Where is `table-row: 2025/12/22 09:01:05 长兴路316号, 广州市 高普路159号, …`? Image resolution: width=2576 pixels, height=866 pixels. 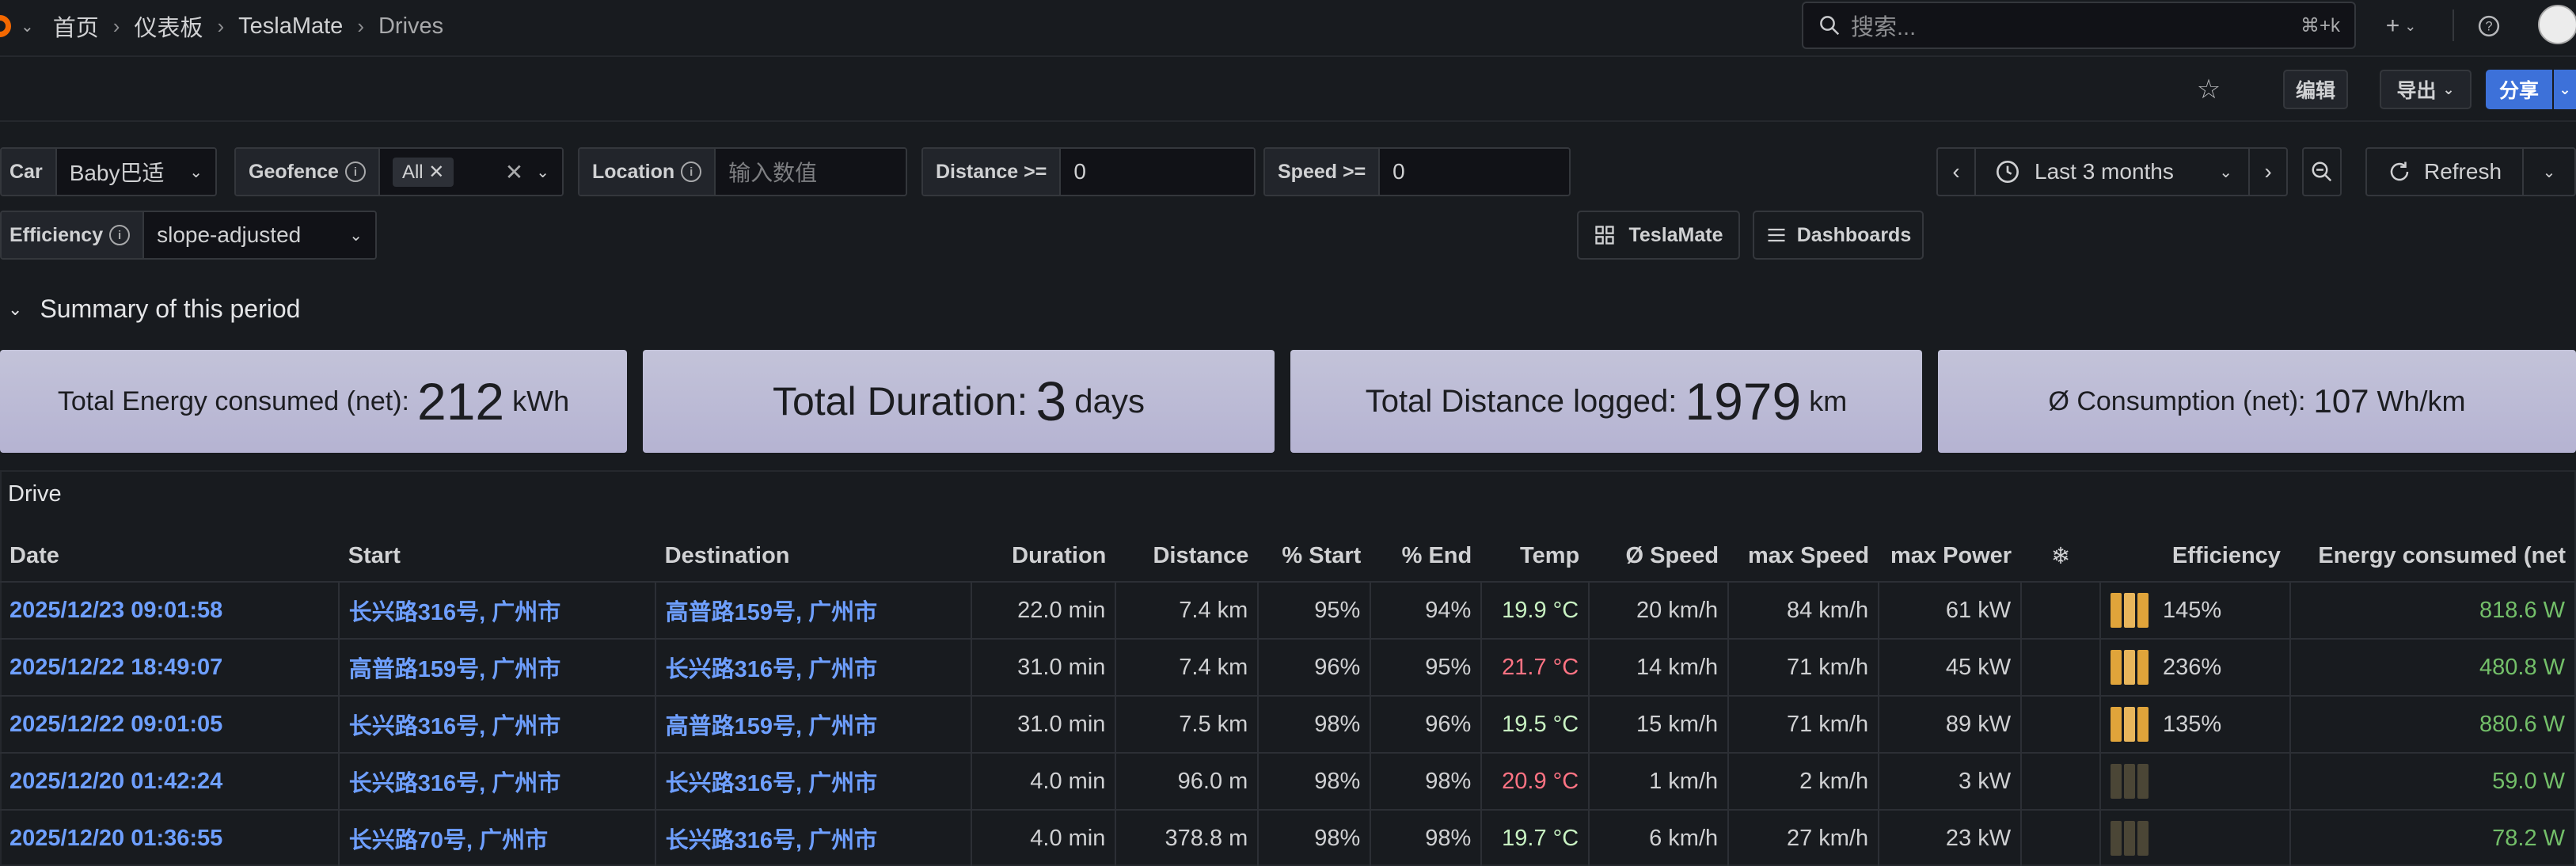 table-row: 2025/12/22 09:01:05 长兴路316号, 广州市 高普路159号, … is located at coordinates (1288, 724).